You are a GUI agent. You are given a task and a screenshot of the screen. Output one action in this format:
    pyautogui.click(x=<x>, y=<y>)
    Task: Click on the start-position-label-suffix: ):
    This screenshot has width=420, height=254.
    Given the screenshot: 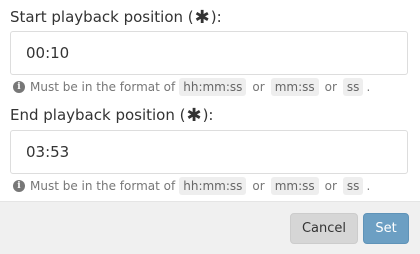 What is the action you would take?
    pyautogui.click(x=216, y=17)
    